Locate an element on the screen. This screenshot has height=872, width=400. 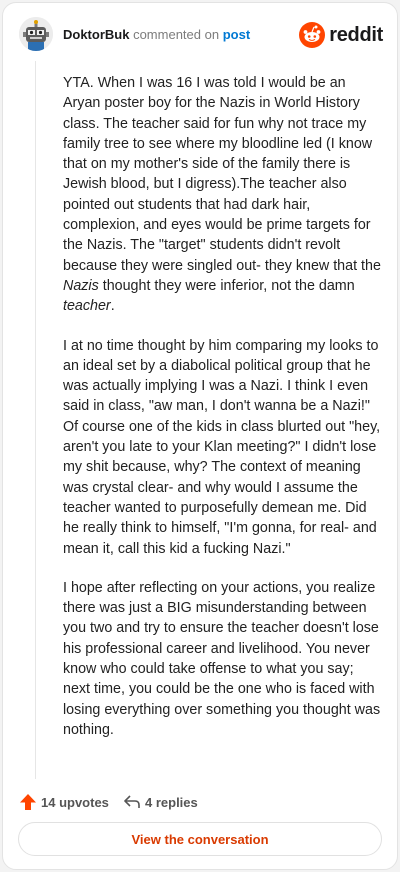
replies-stat: 4 replies is located at coordinates (160, 802).